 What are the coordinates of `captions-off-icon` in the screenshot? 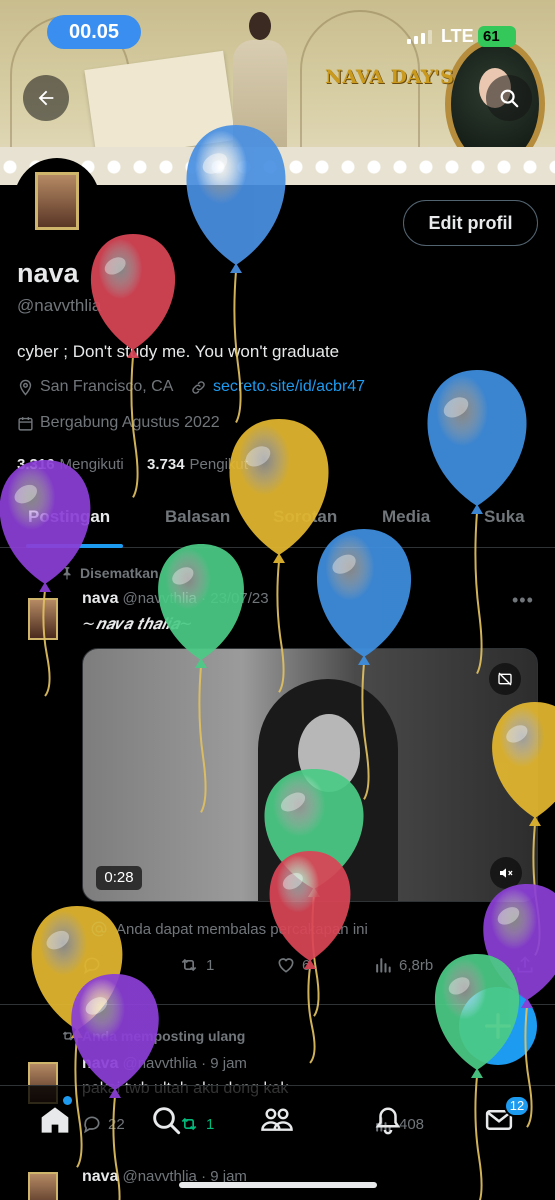 It's located at (505, 679).